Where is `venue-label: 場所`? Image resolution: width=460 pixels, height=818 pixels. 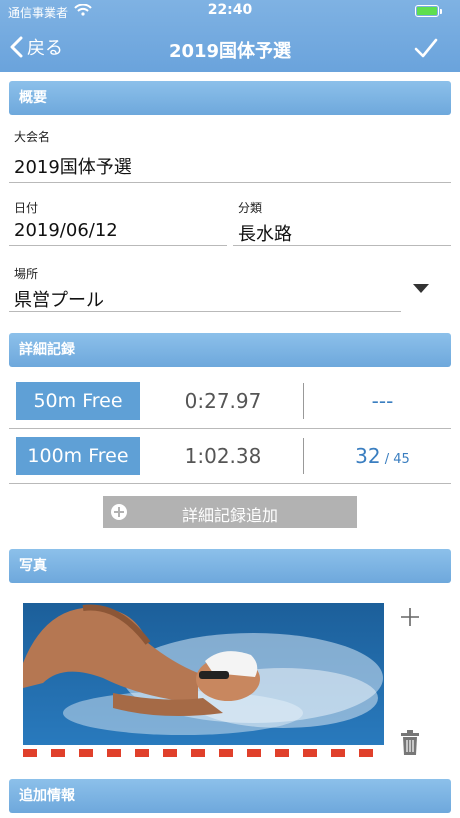
venue-label: 場所 is located at coordinates (26, 274).